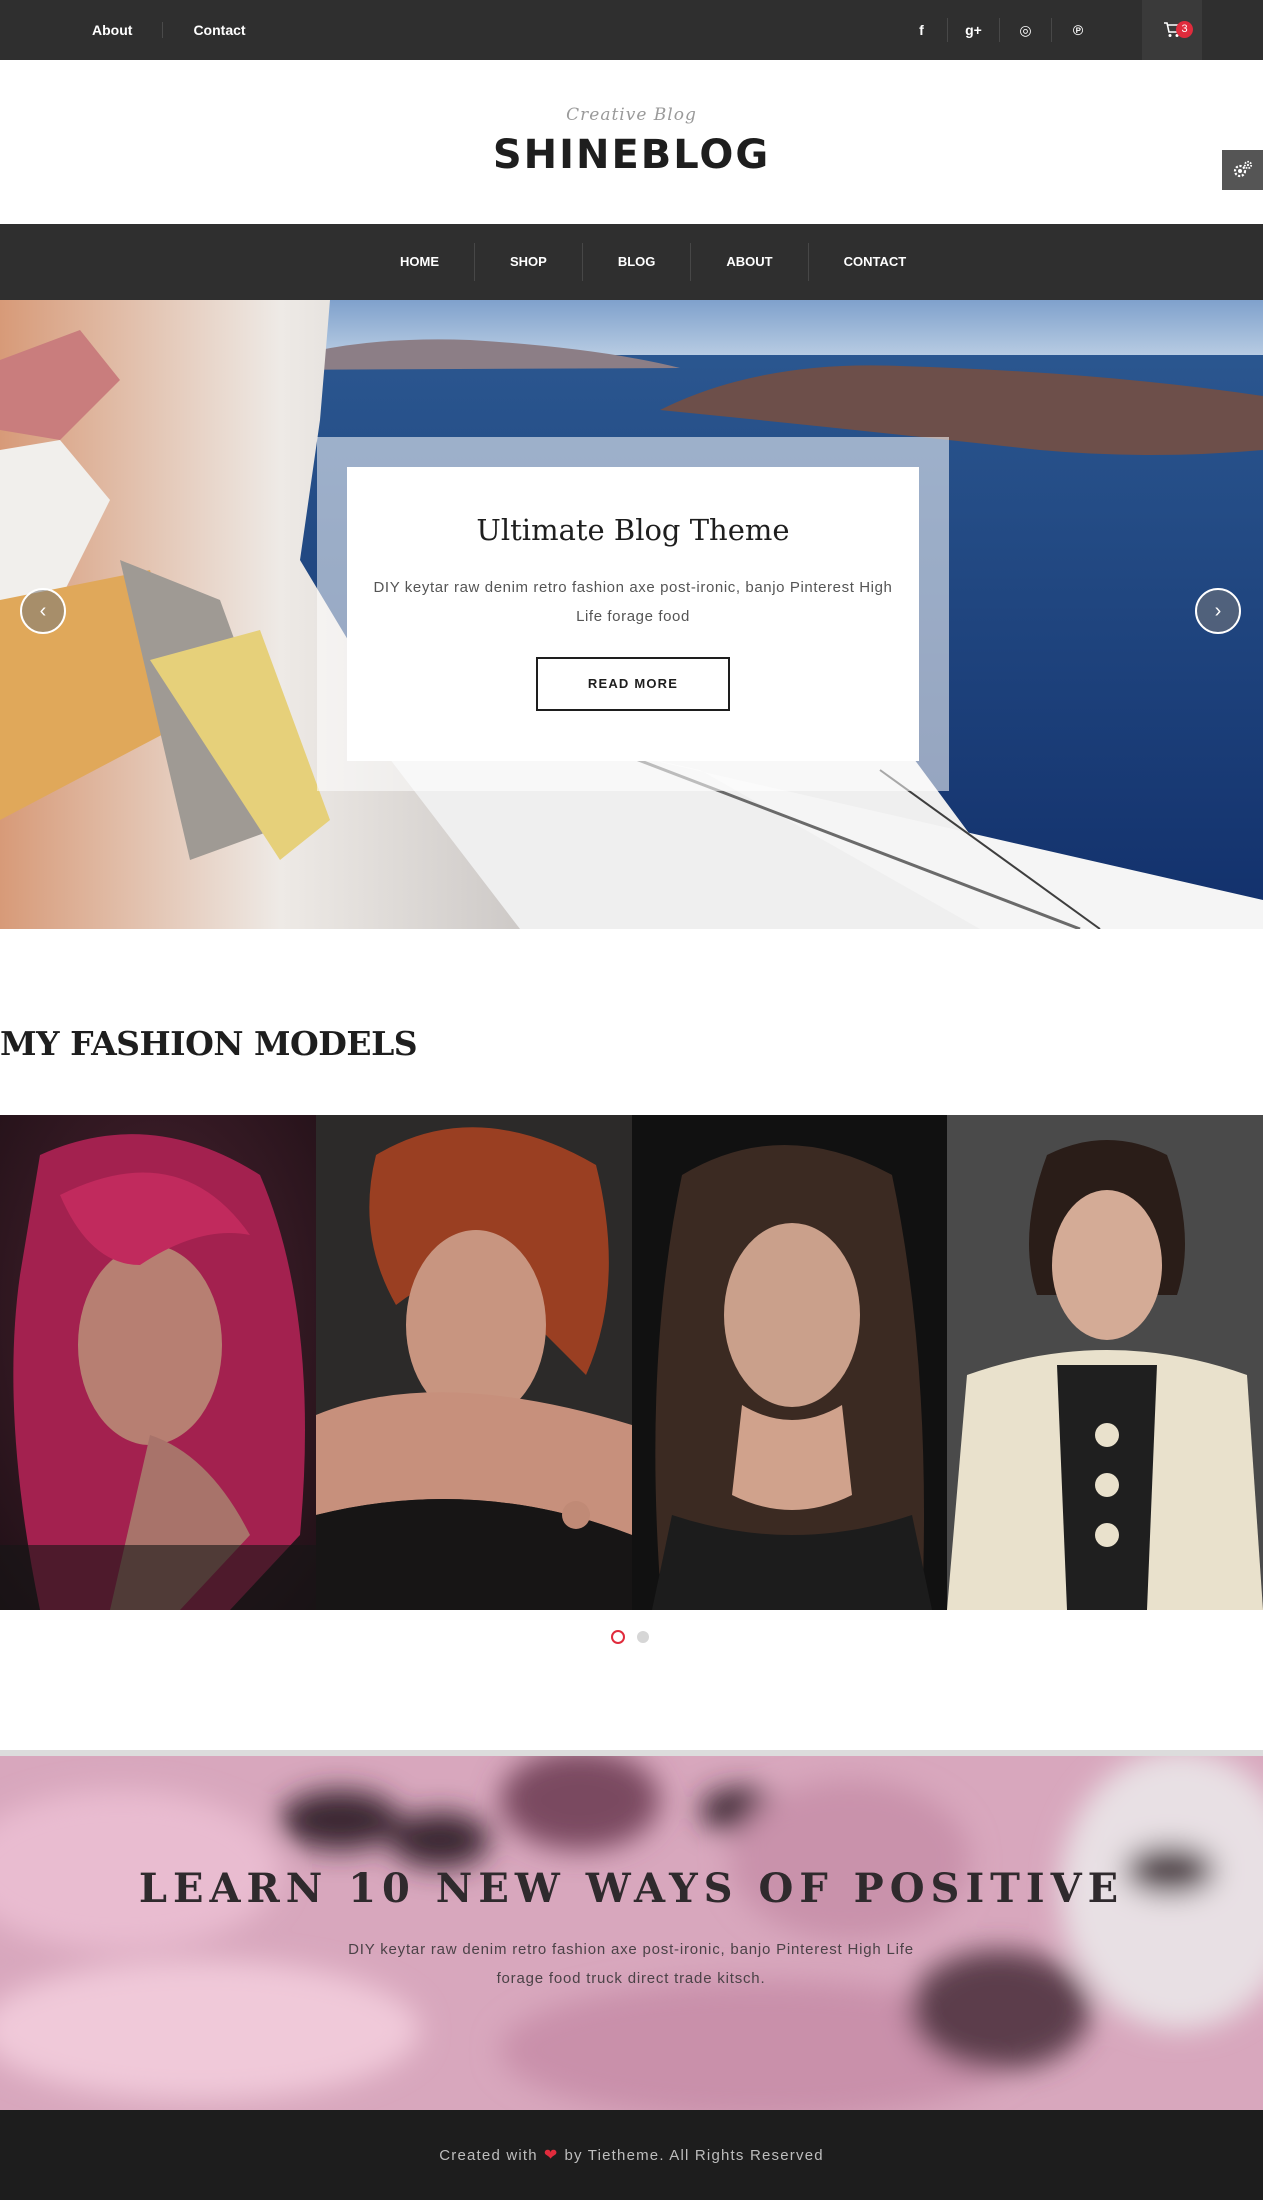 This screenshot has width=1263, height=2200. What do you see at coordinates (218, 30) in the screenshot?
I see `top-link-contact: Contact` at bounding box center [218, 30].